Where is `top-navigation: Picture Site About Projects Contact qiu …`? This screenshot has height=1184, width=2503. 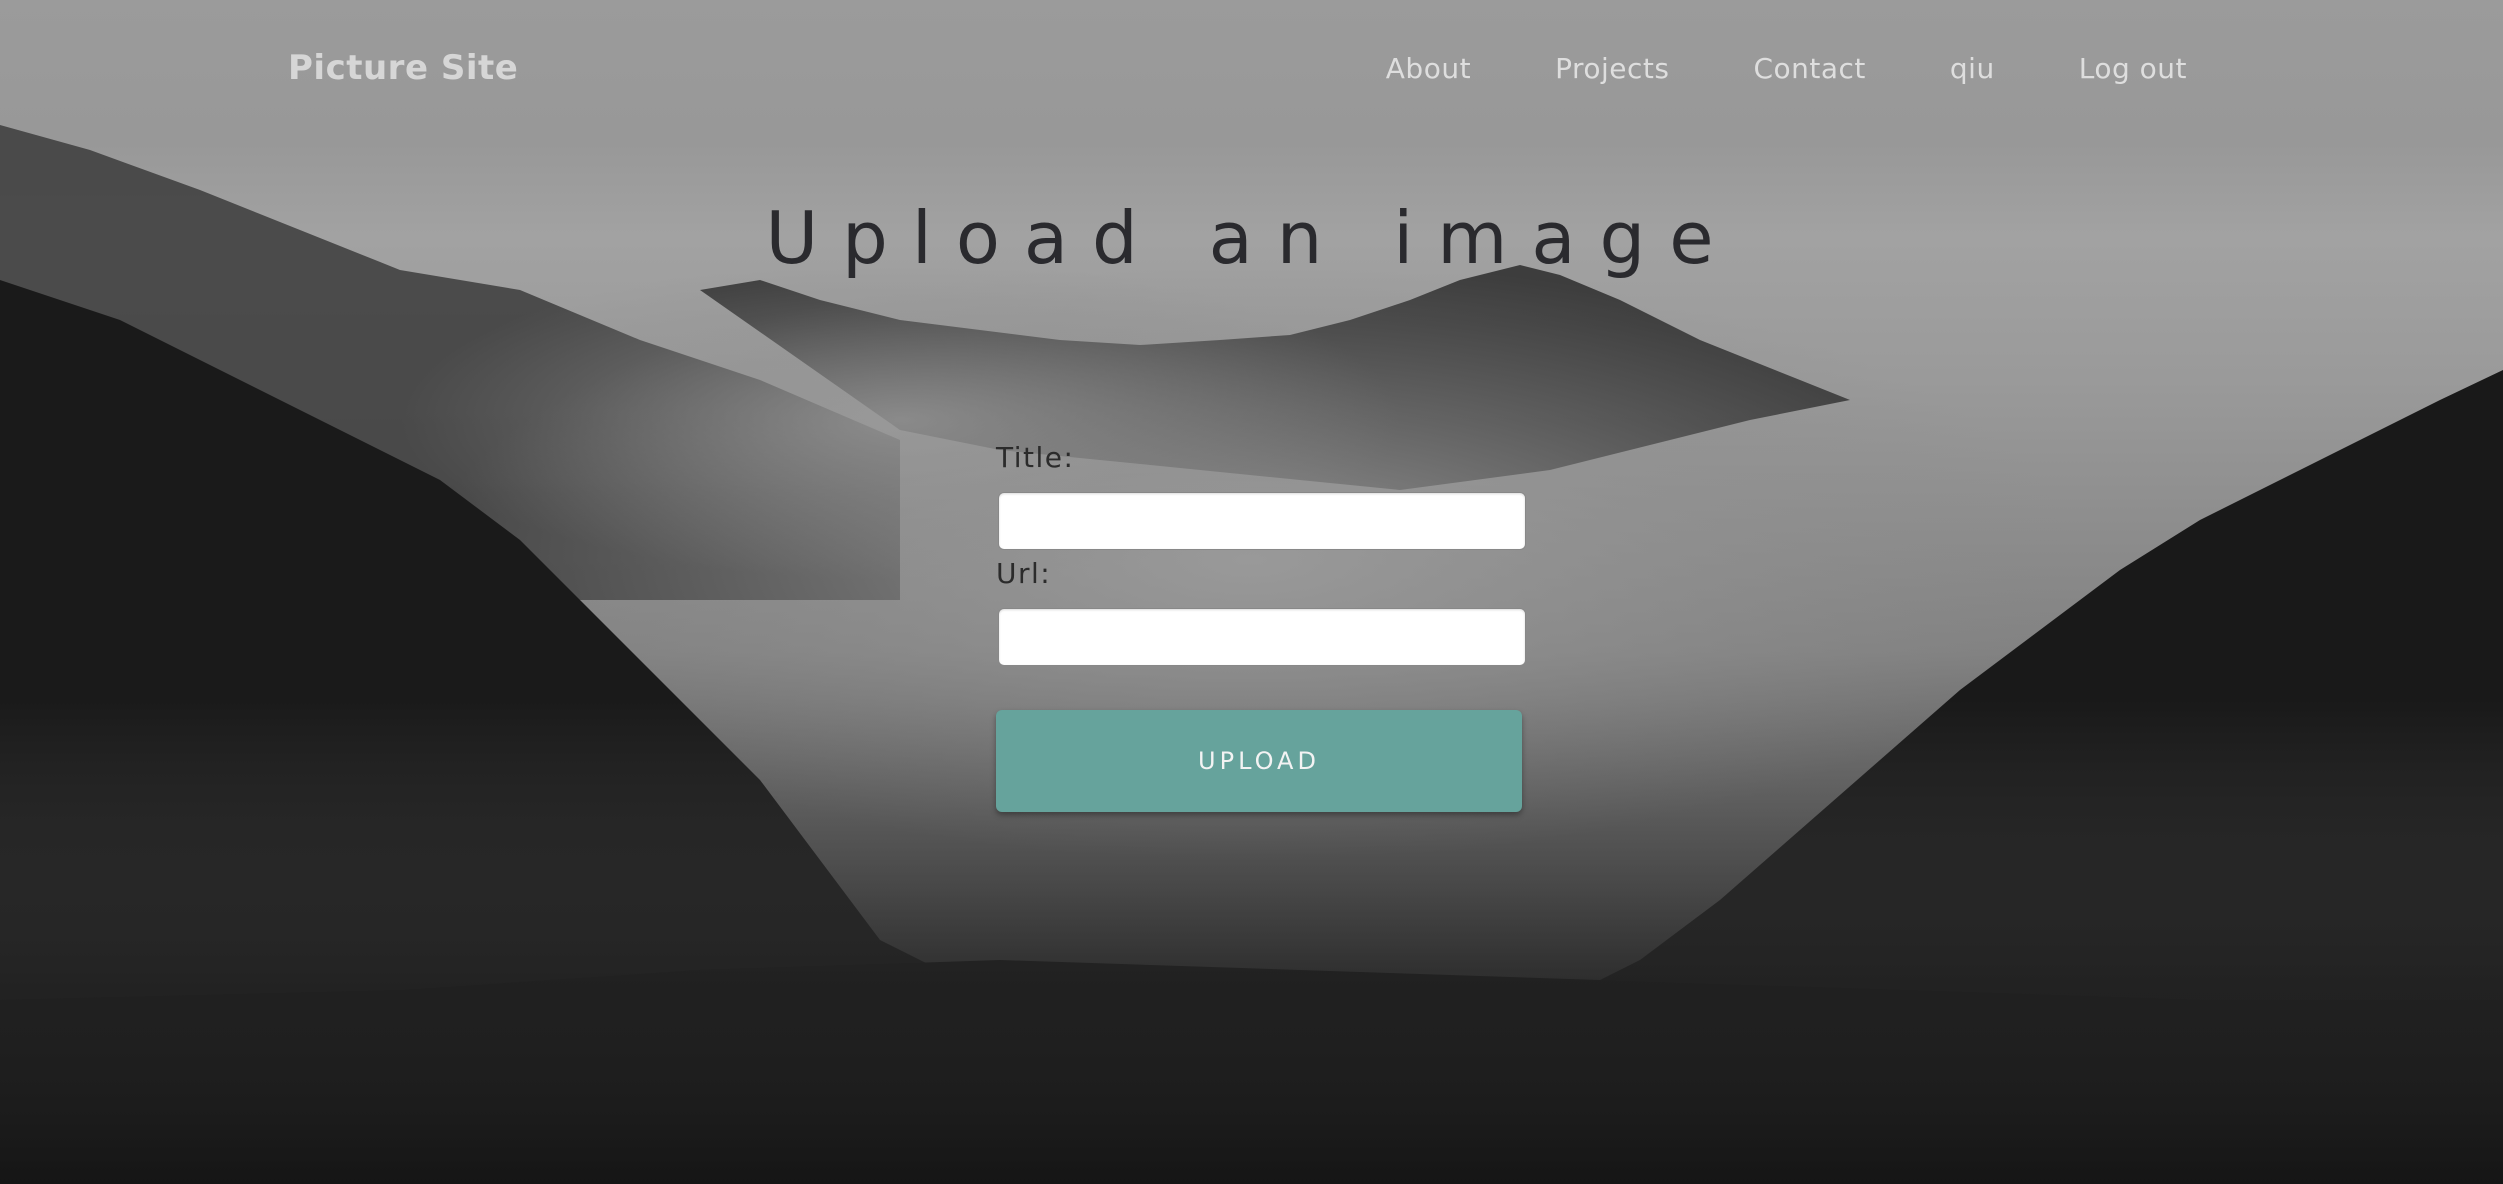
top-navigation: Picture Site About Projects Contact qiu … is located at coordinates (1251, 70).